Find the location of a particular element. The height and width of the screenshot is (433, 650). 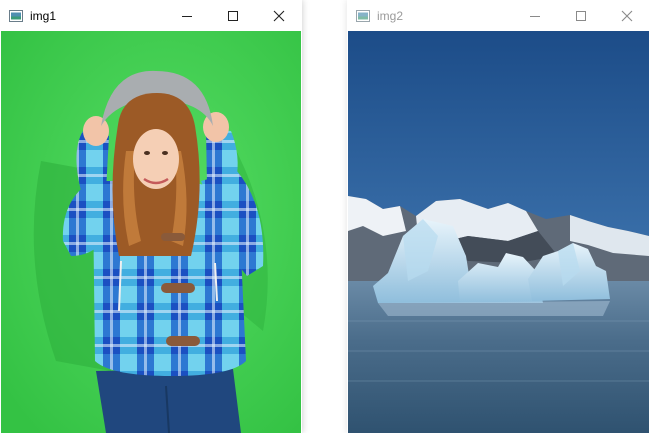

title-bar: img2 is located at coordinates (498, 15).